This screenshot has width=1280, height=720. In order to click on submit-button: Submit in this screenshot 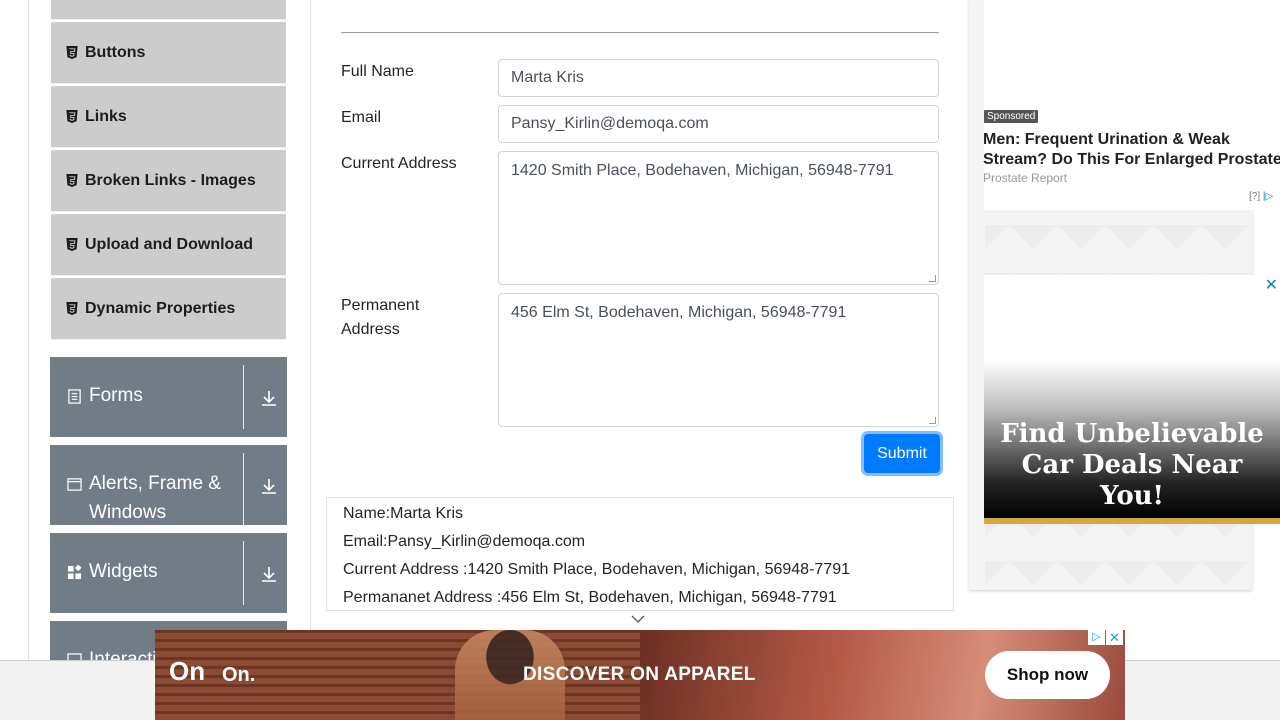, I will do `click(902, 453)`.